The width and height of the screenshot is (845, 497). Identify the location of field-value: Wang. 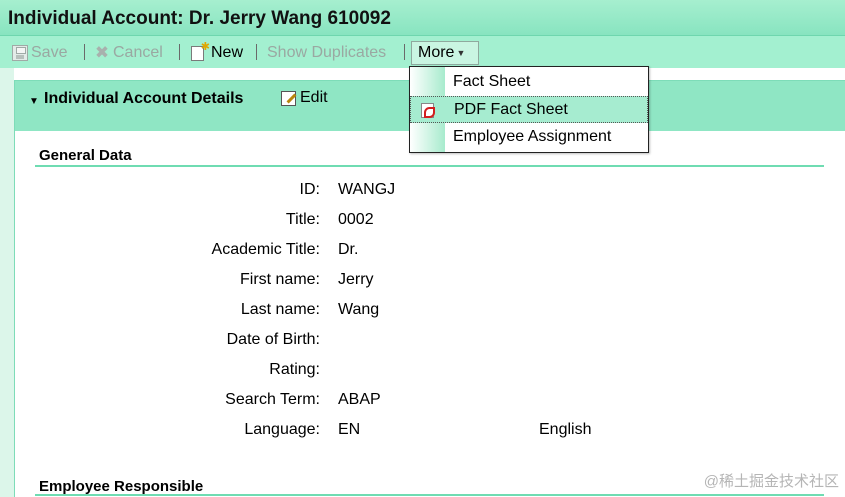
(359, 309).